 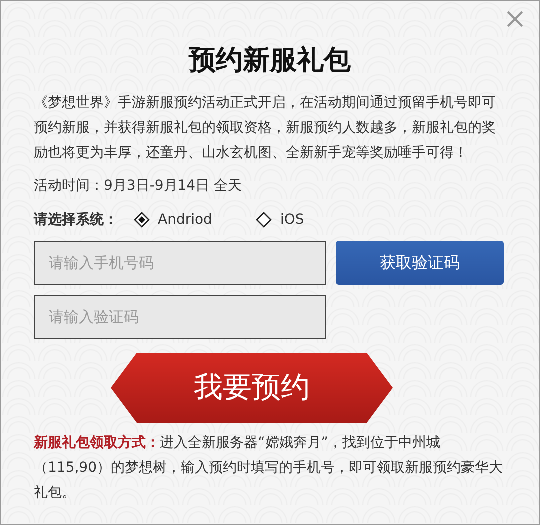 I want to click on claim-instructions: 新服礼包领取方式：进入全新服务器“嫦娥奔月”，找到位于中州城（115,90）的梦想树，输入预约时填写的手机号，即可领取新服预约豪华大礼包。, so click(x=269, y=468).